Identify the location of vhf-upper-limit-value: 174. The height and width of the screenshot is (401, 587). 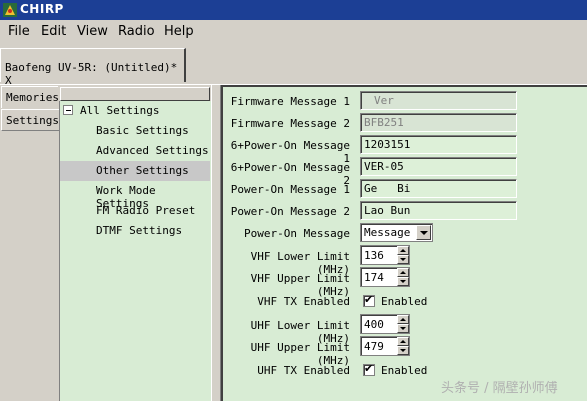
(374, 277).